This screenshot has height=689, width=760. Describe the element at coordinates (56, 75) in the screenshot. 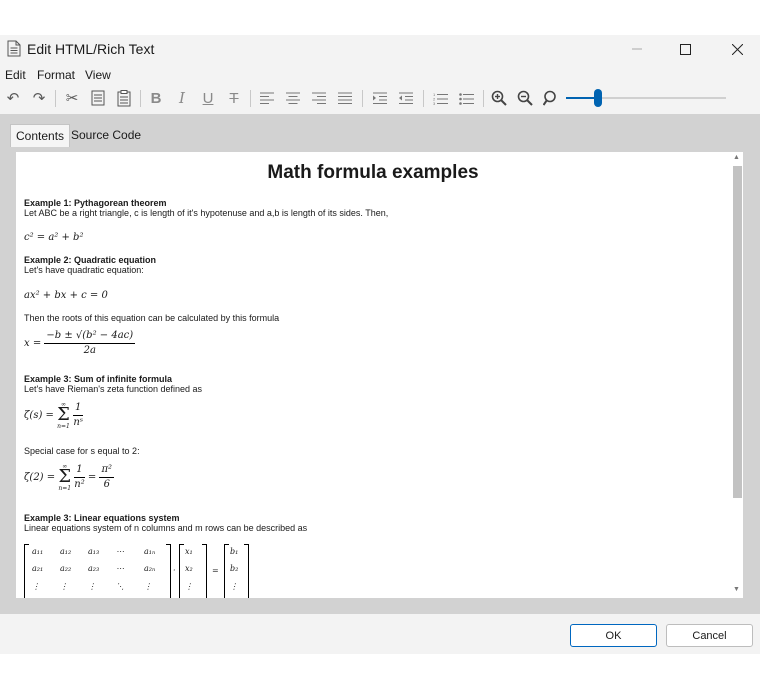

I see `menu-format: Format` at that location.